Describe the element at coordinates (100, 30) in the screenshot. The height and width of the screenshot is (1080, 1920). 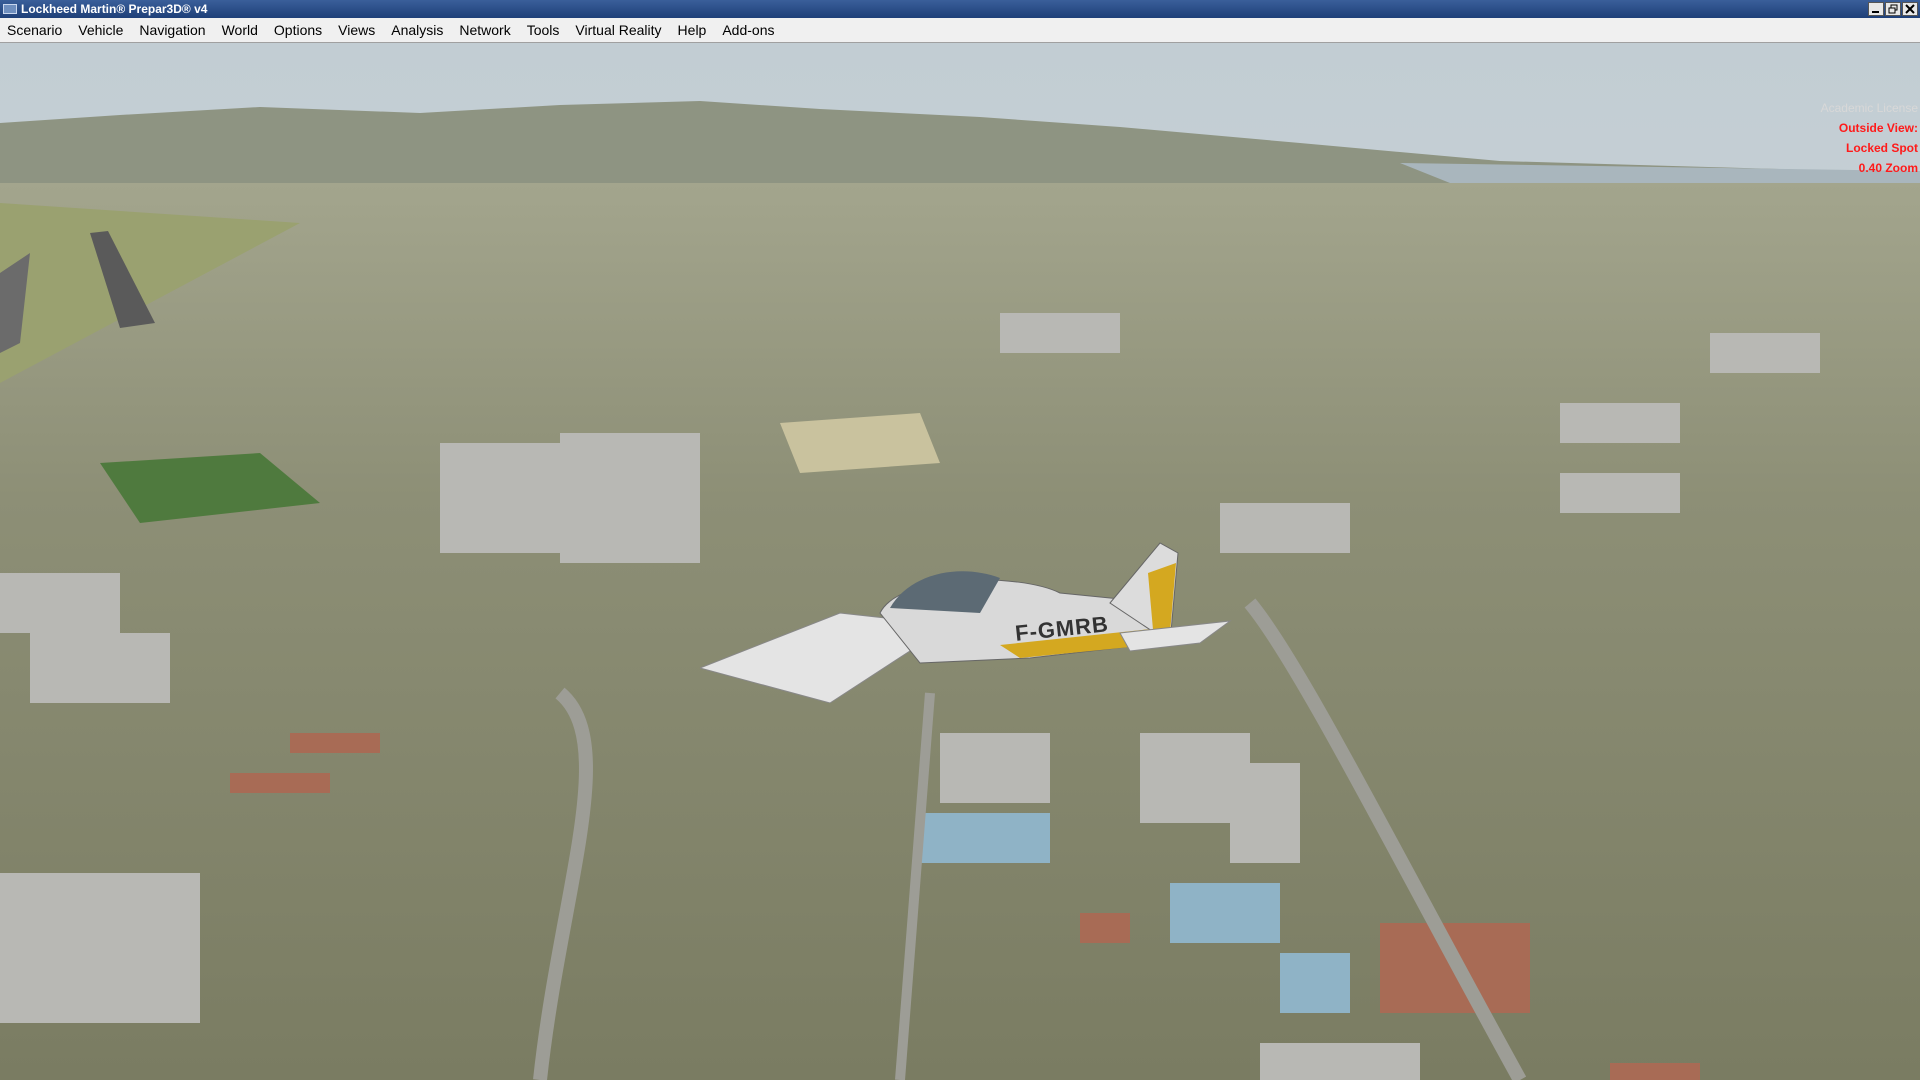
I see `menu-vehicle: Vehicle` at that location.